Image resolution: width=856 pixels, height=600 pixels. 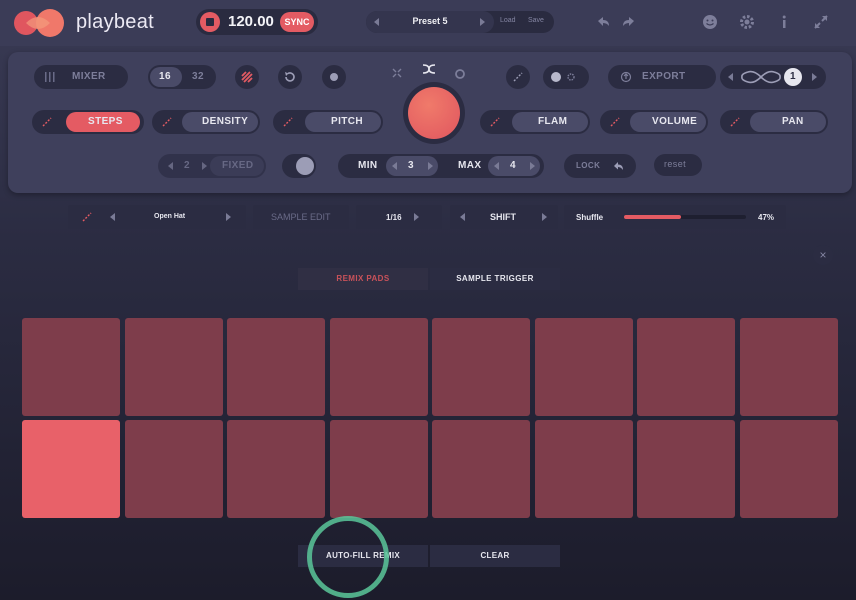 What do you see at coordinates (536, 20) in the screenshot?
I see `save-button: Save` at bounding box center [536, 20].